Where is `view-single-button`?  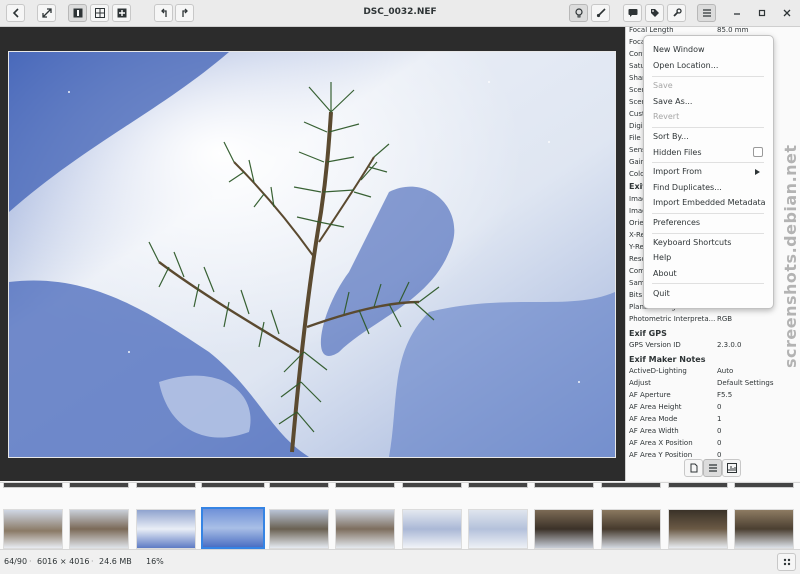
view-single-button is located at coordinates (77, 13).